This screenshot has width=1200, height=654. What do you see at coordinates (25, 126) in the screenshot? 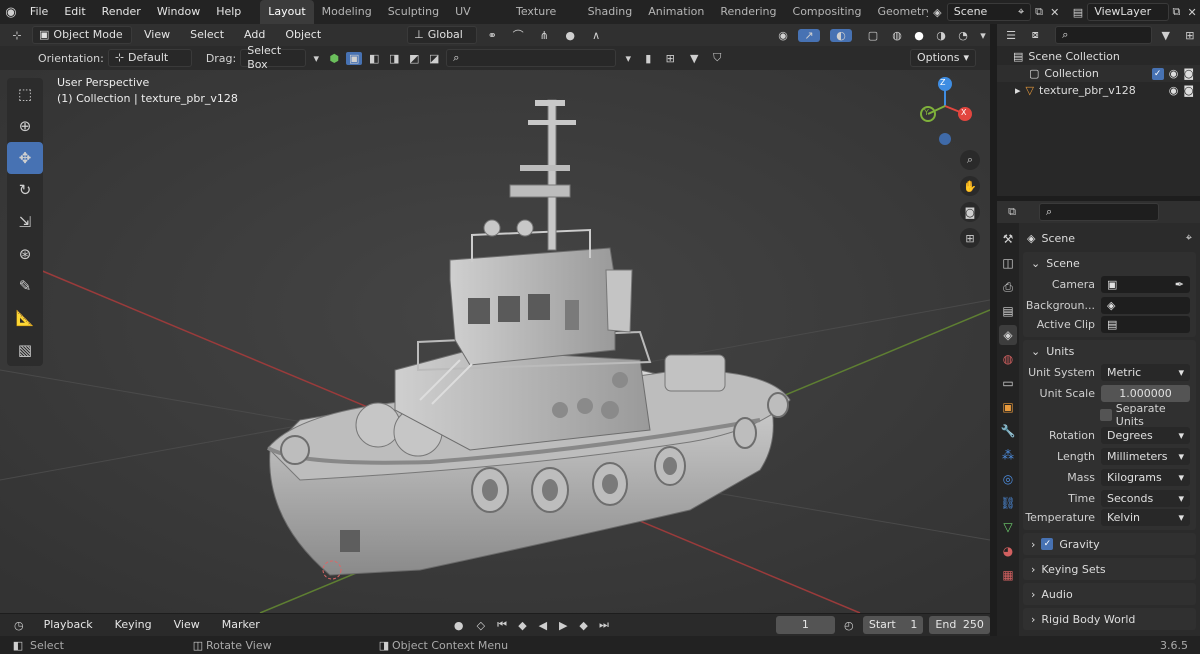
I see `cursor-tool-icon: ⊕` at bounding box center [25, 126].